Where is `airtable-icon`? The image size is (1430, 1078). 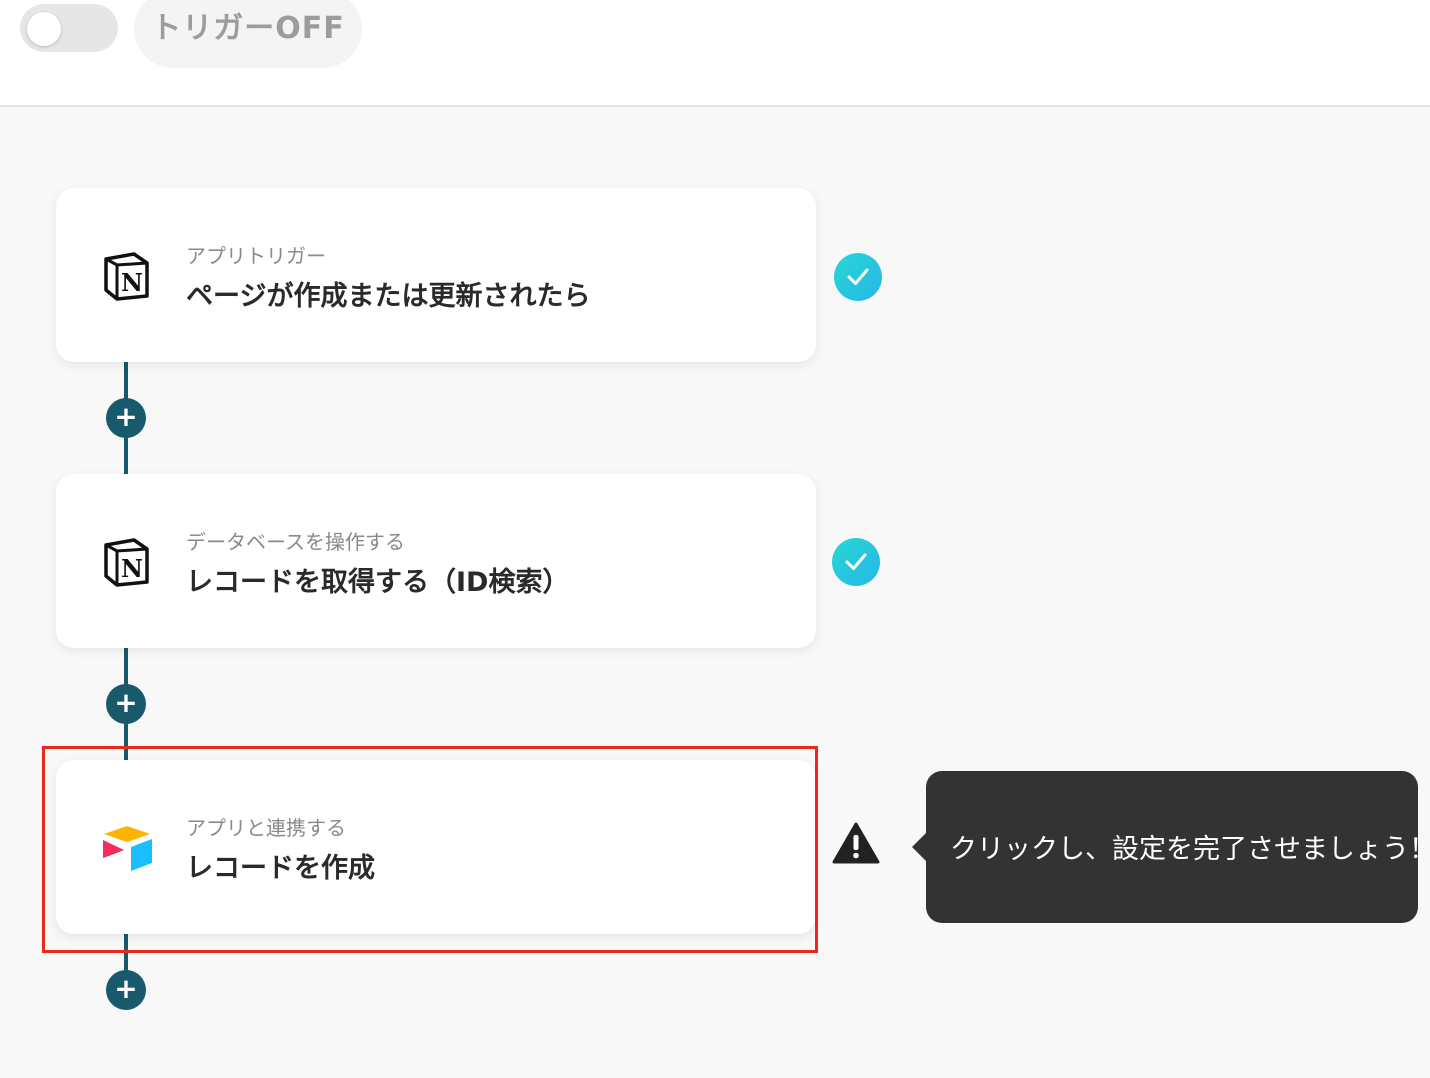 airtable-icon is located at coordinates (126, 848).